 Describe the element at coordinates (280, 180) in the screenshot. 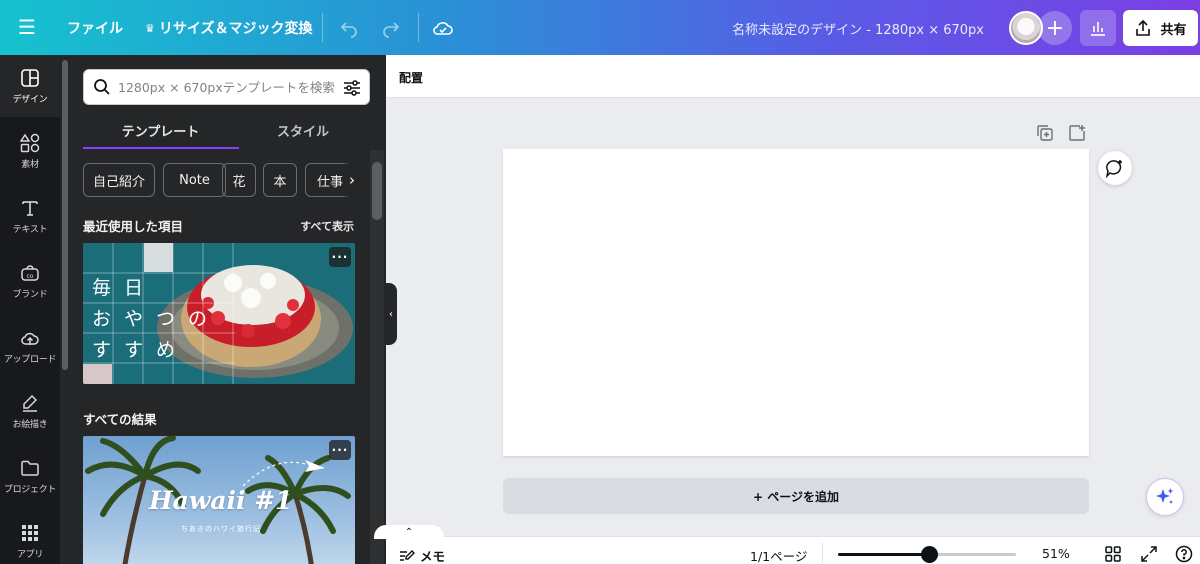

I see `chip-book: 本` at that location.